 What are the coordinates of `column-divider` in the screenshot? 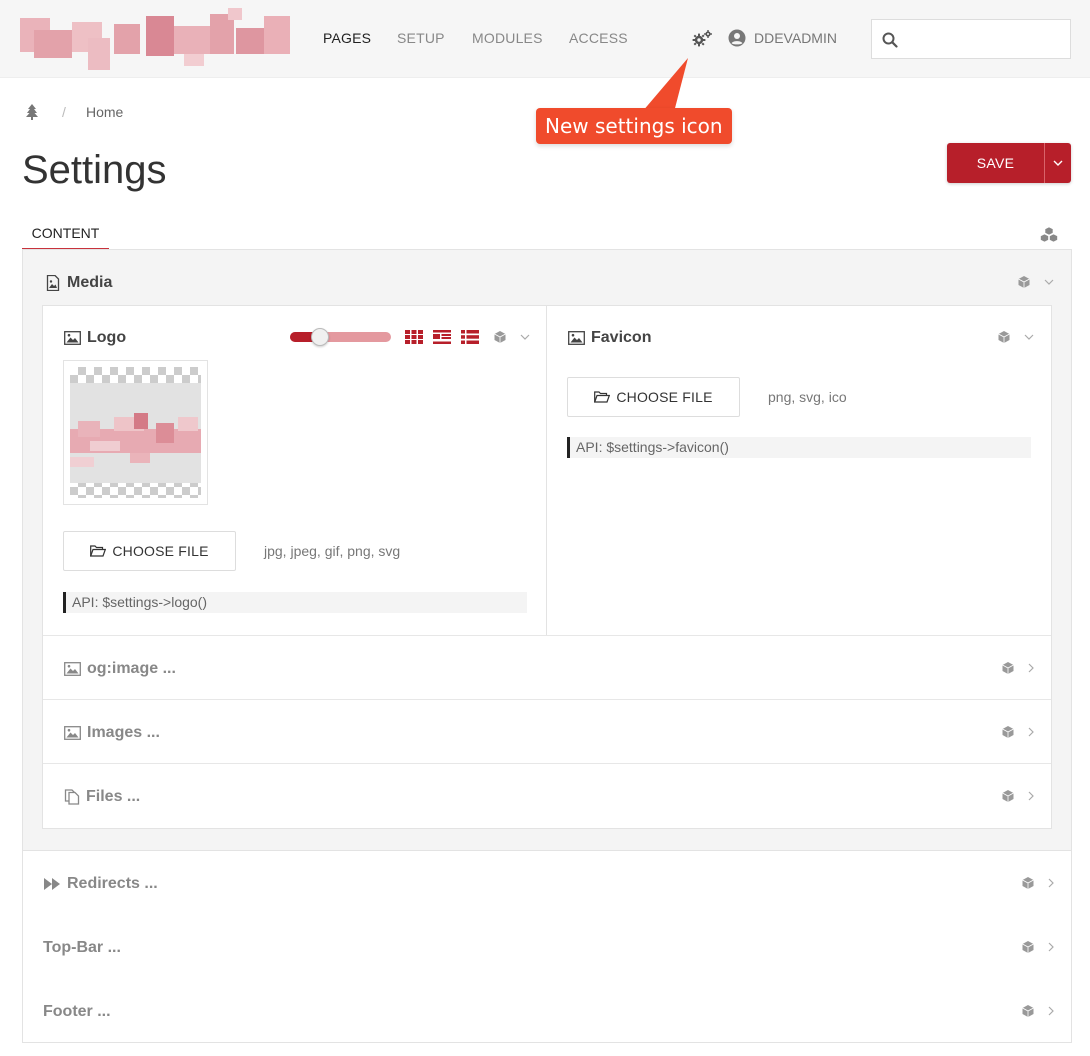 It's located at (546, 470).